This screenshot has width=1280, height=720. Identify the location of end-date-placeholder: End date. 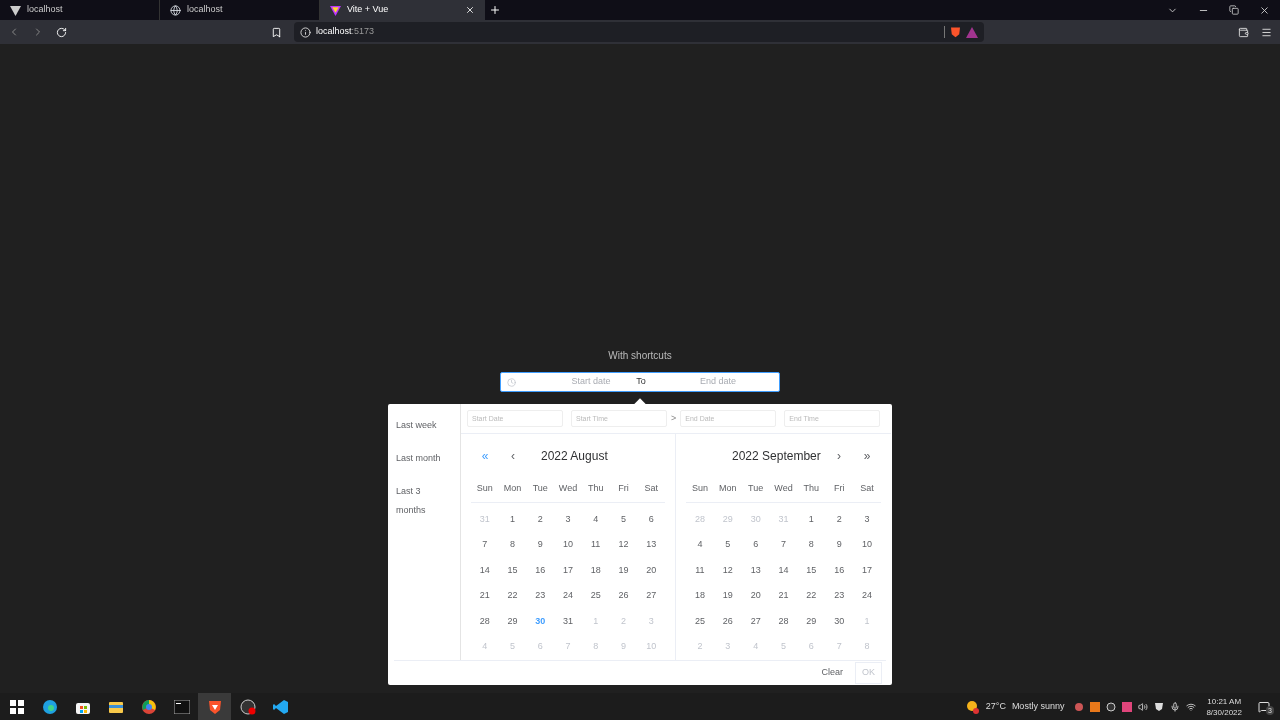
(718, 382).